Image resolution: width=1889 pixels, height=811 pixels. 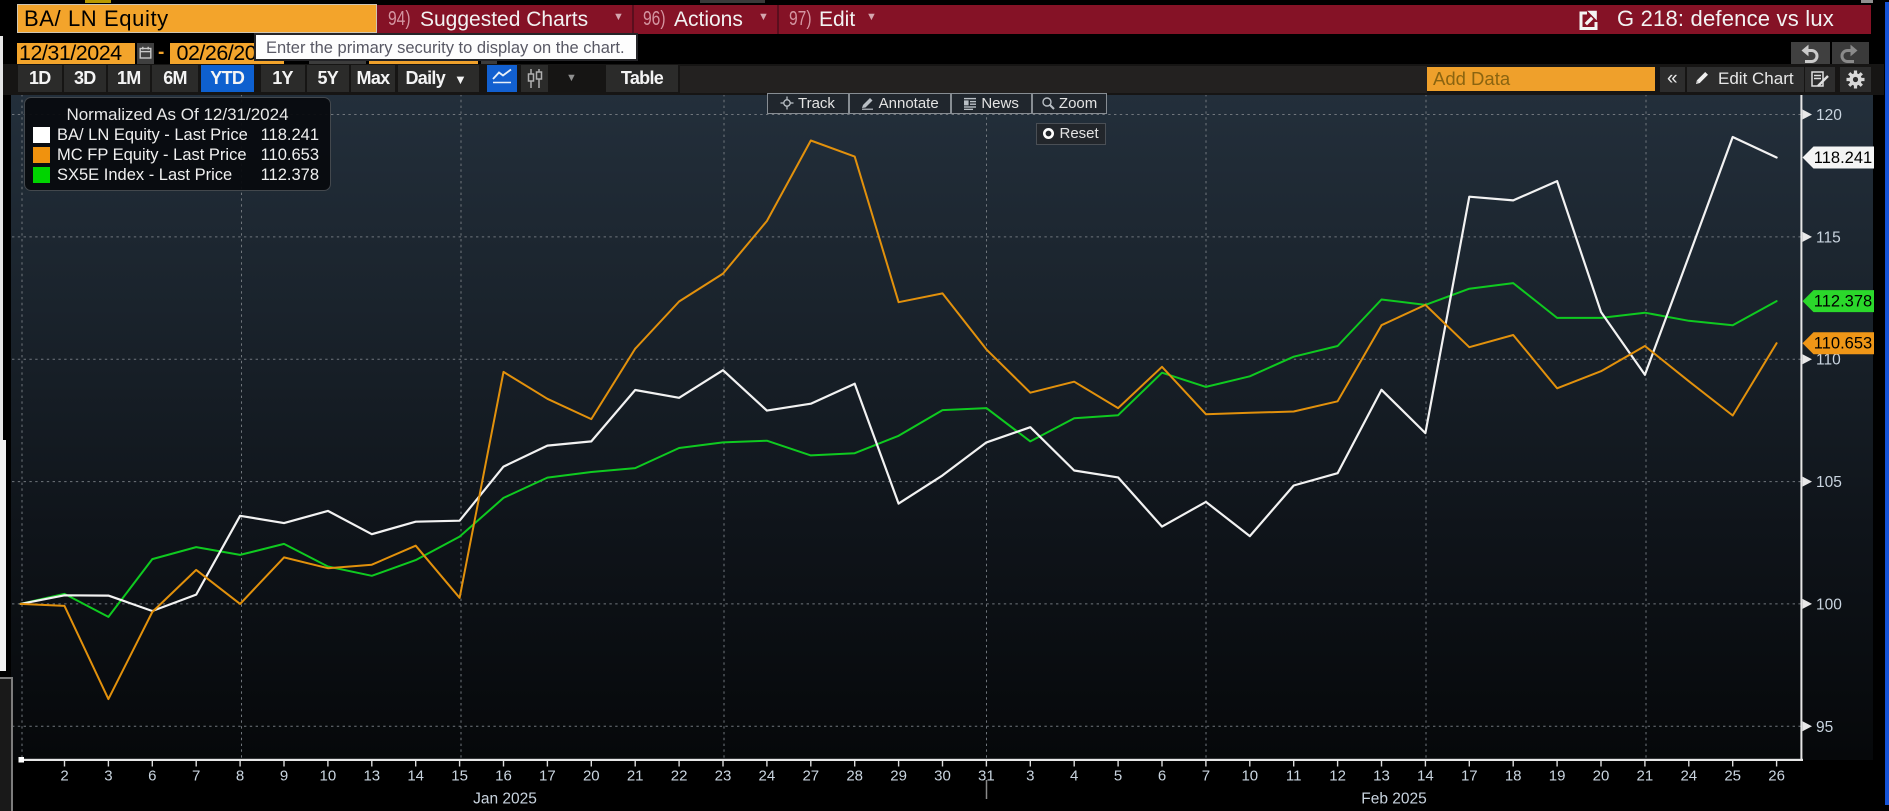 I want to click on svg-text: 26, so click(x=1776, y=776).